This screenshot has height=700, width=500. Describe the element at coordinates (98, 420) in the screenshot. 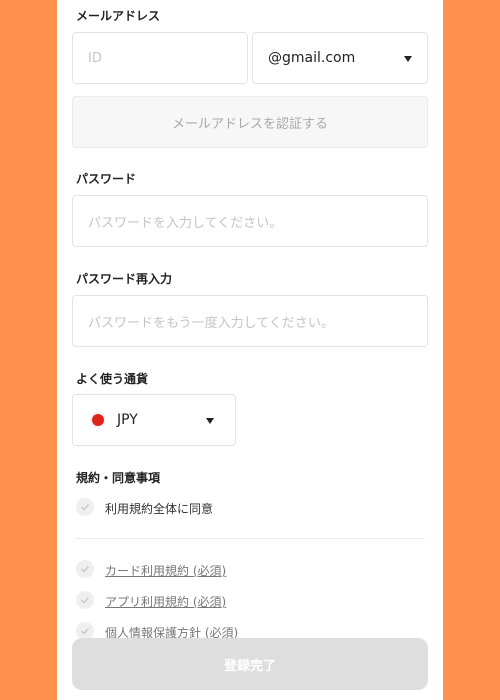

I see `japan-flag-icon` at that location.